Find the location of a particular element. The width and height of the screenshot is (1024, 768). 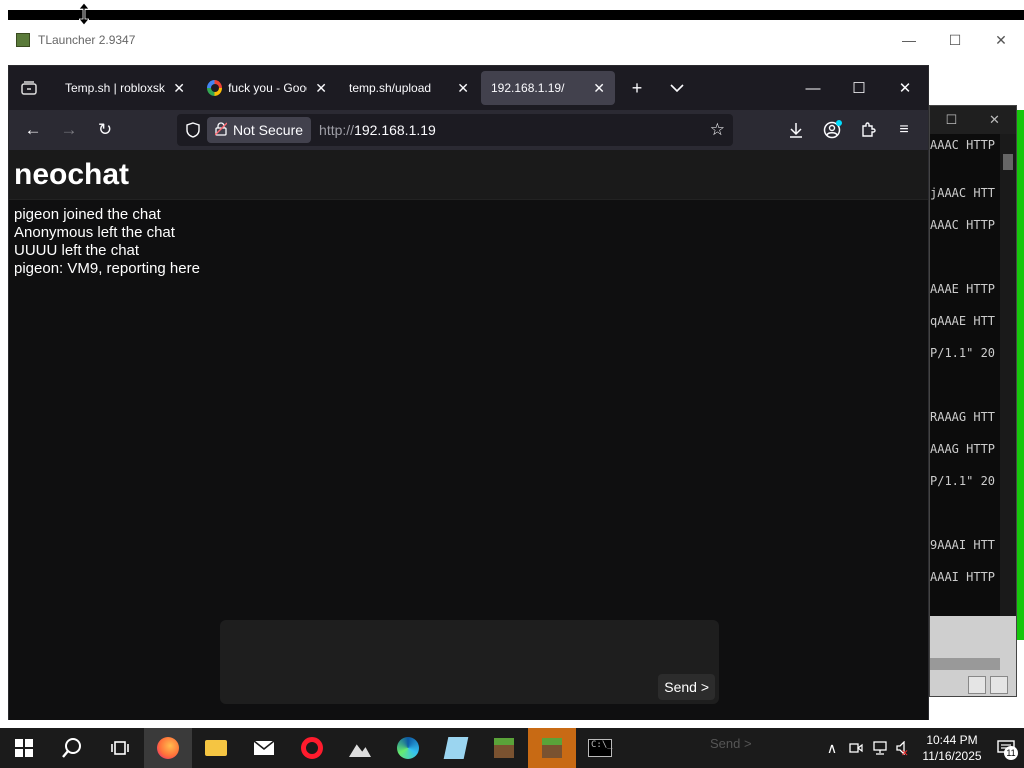

tlauncher-grass-icon is located at coordinates (552, 748).